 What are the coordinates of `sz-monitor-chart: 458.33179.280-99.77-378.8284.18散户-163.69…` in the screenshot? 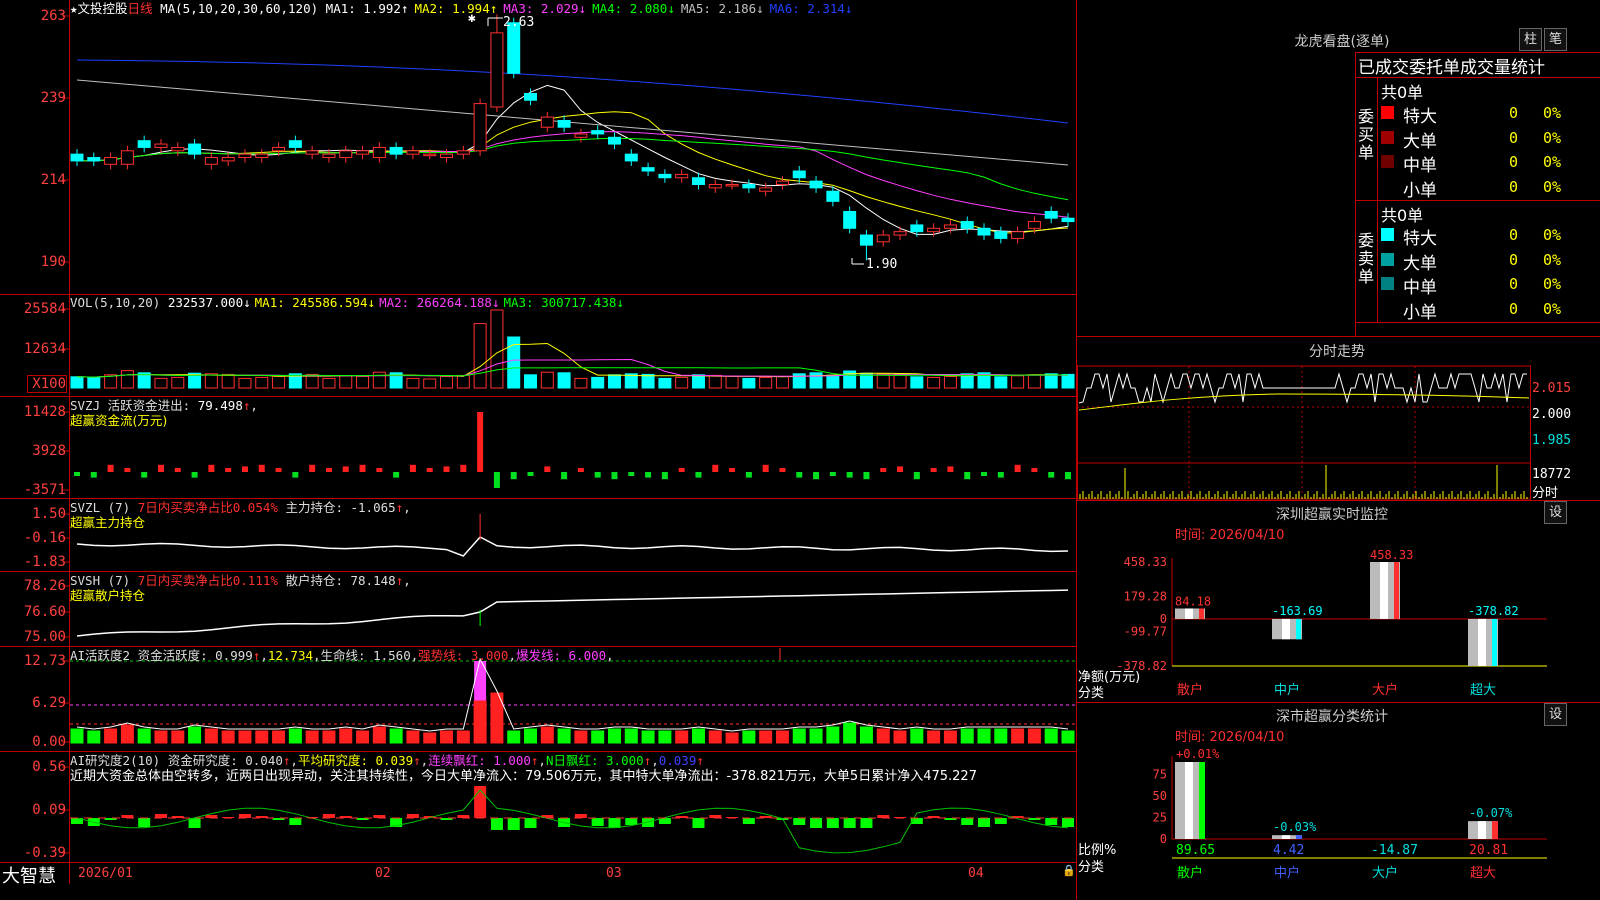 It's located at (1331, 623).